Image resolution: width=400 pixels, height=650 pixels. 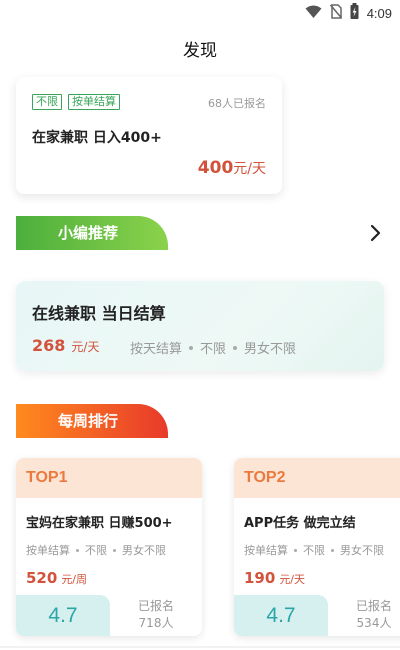 I want to click on rank-price: 520 元/周, so click(x=56, y=578).